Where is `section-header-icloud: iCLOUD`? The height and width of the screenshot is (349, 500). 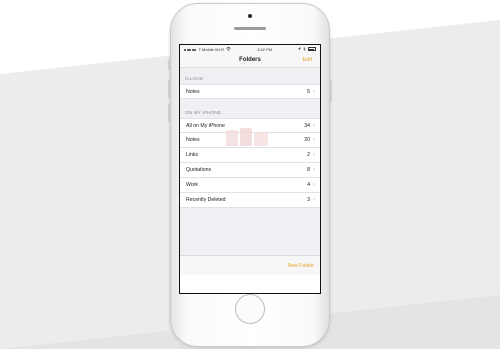 section-header-icloud: iCLOUD is located at coordinates (250, 76).